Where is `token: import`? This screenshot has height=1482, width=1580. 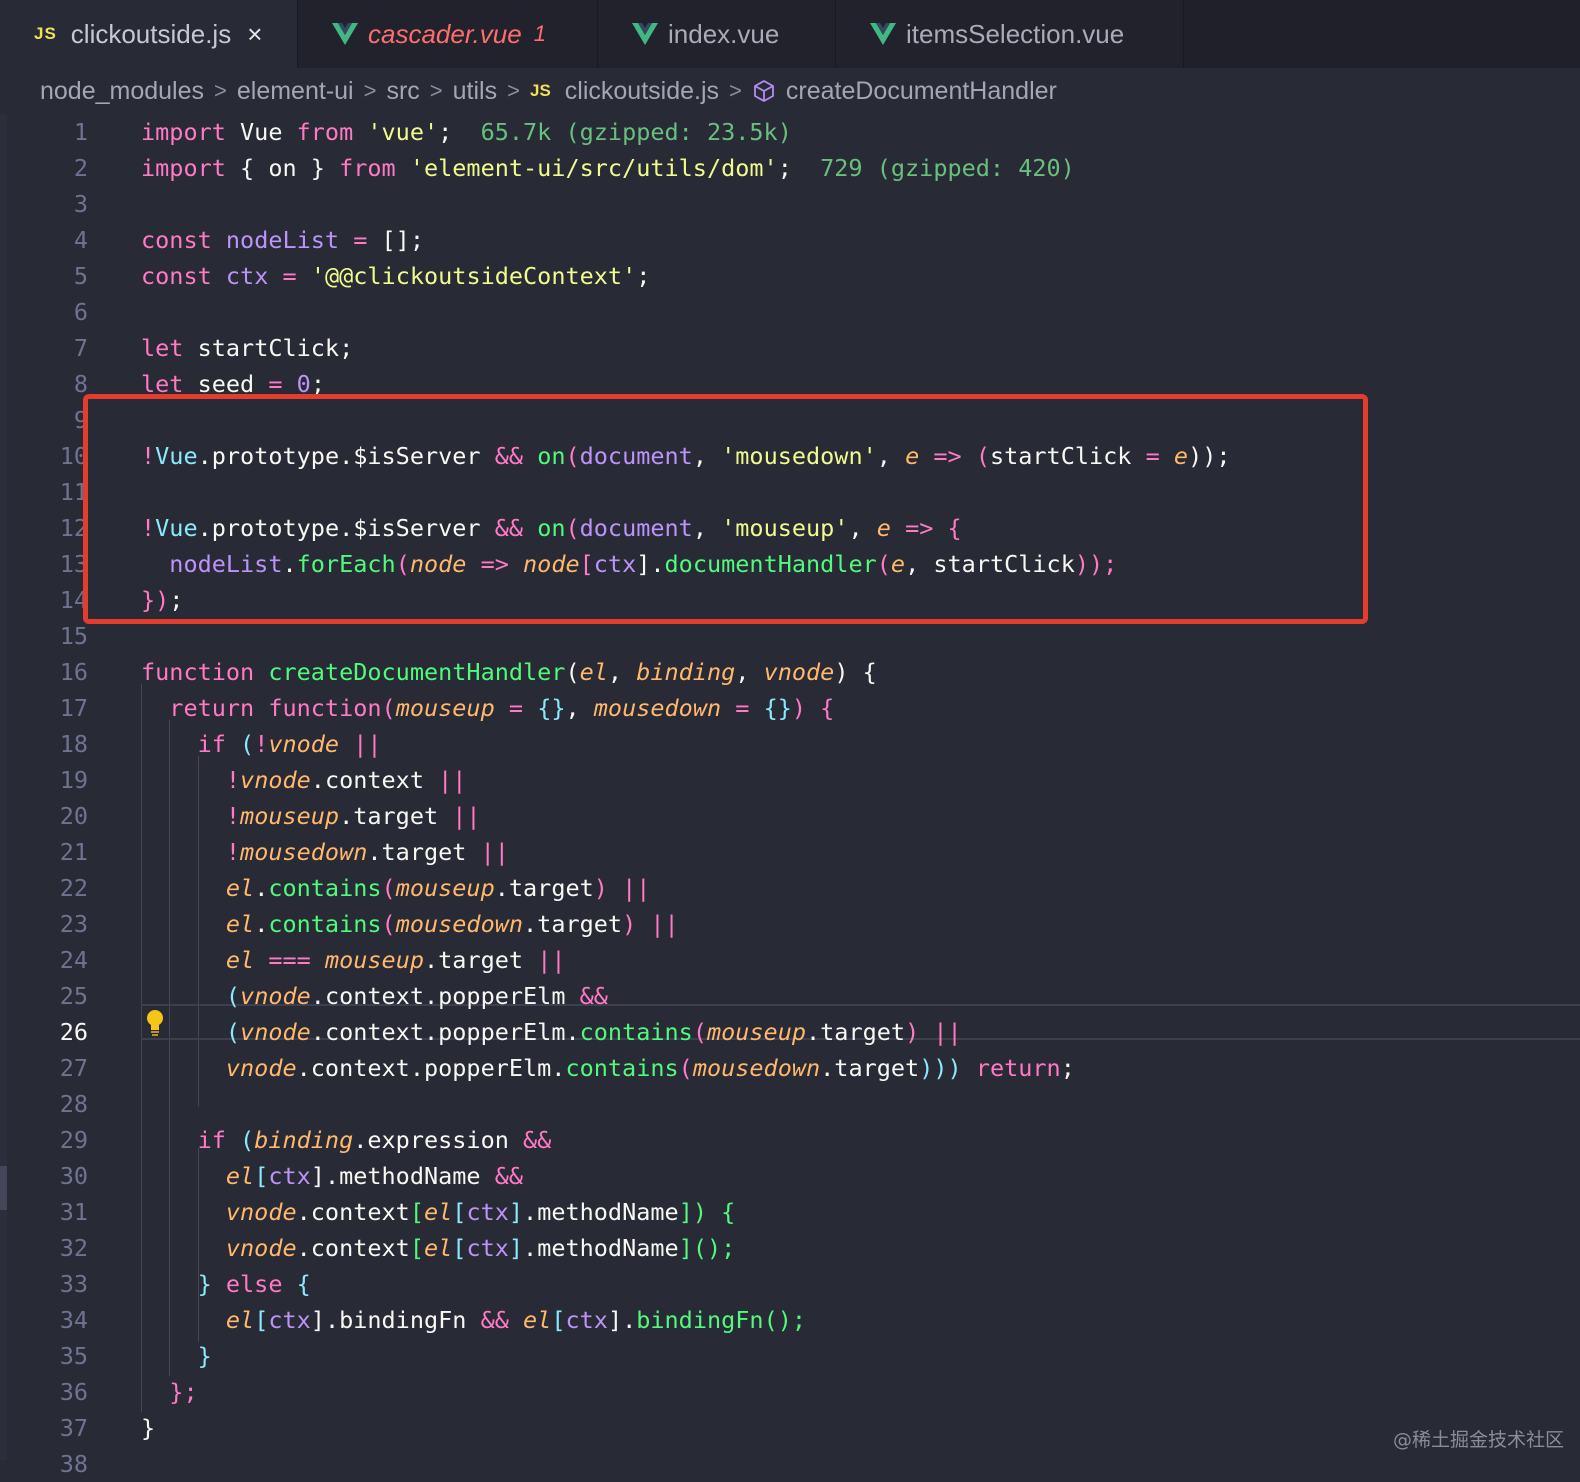 token: import is located at coordinates (183, 168).